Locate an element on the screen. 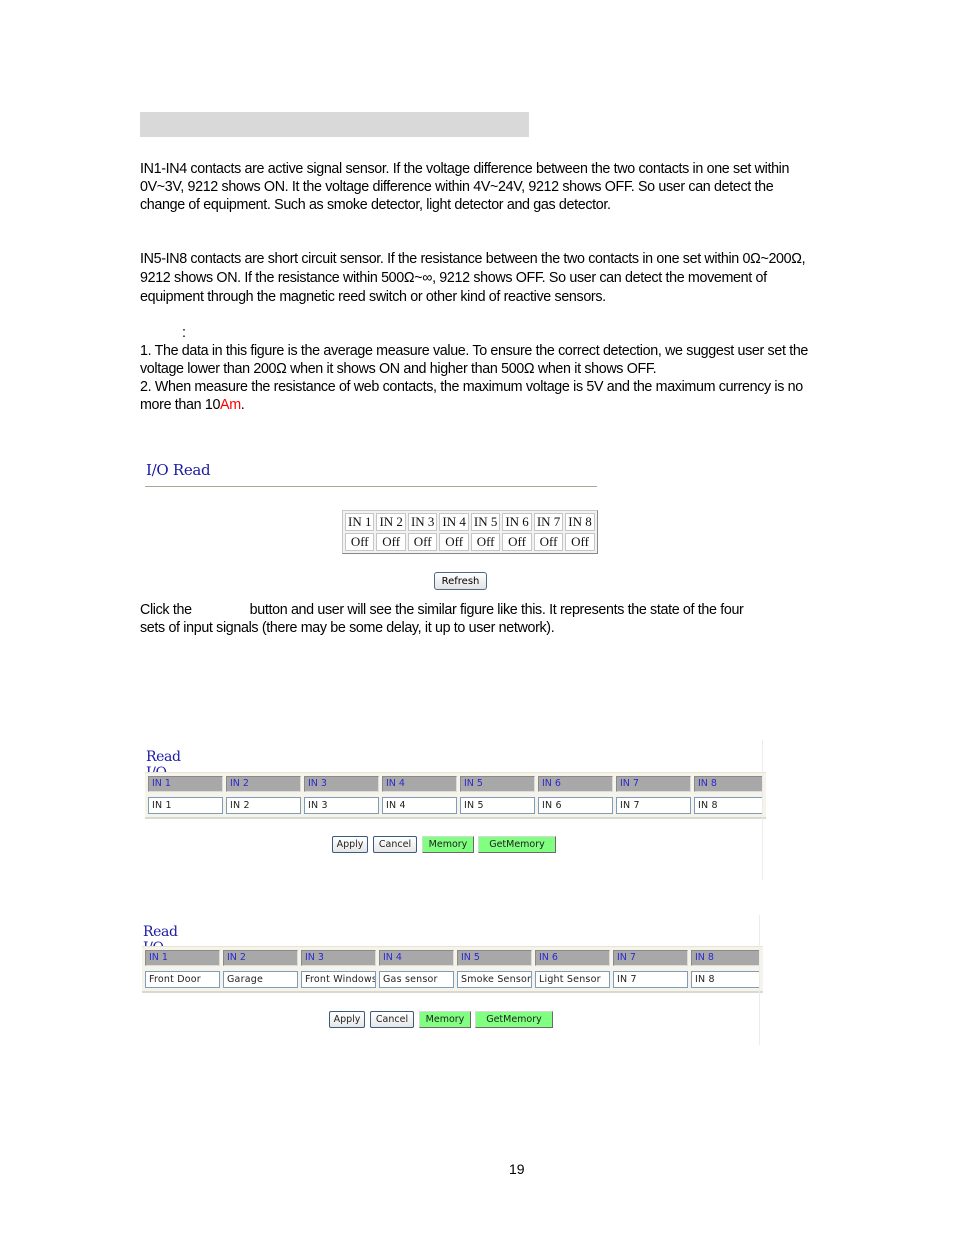 Image resolution: width=954 pixels, height=1235 pixels. io-input-label: IN 6 is located at coordinates (517, 522).